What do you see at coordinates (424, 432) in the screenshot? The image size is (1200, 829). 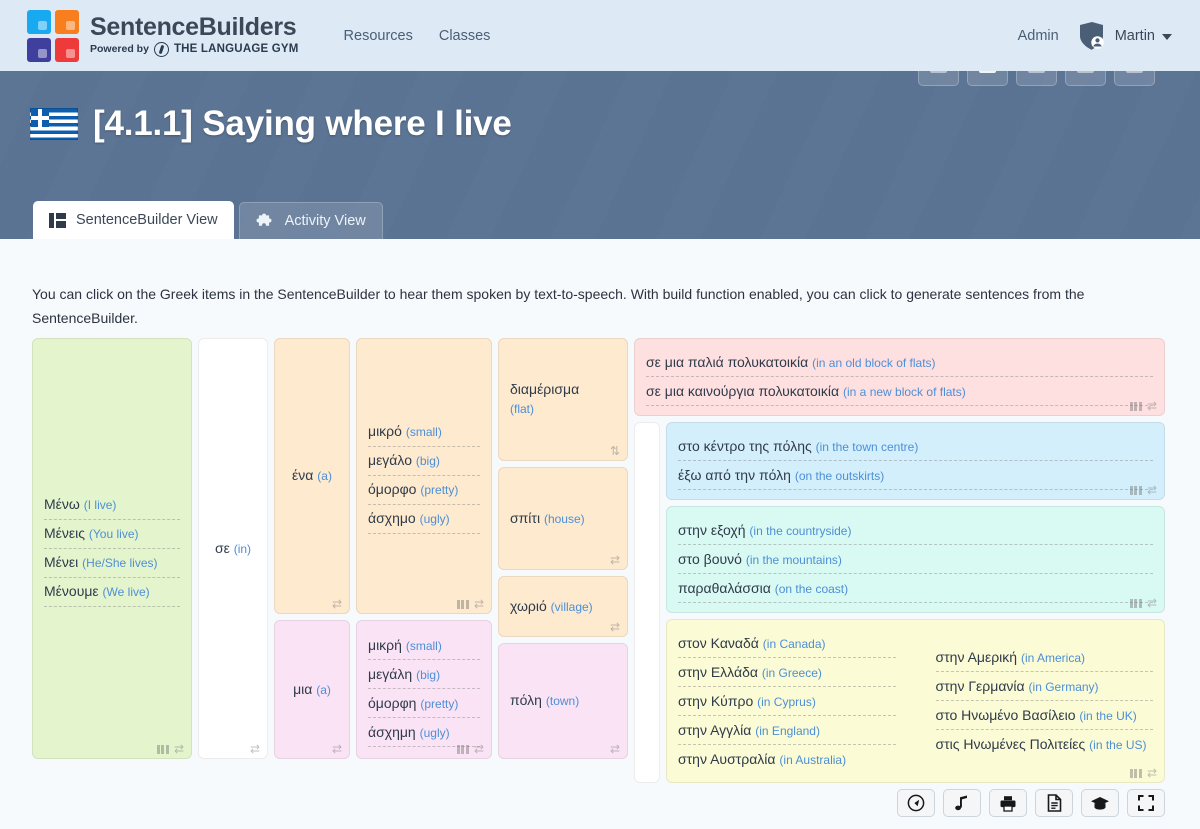 I see `builder-line: μικρό (small)` at bounding box center [424, 432].